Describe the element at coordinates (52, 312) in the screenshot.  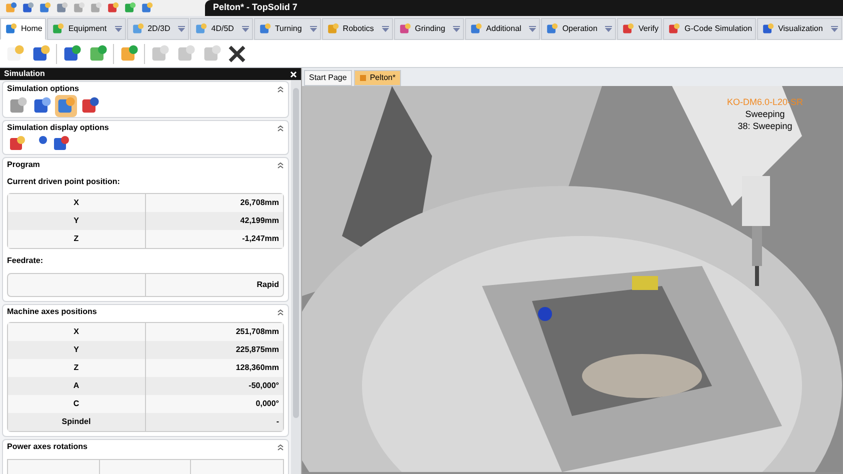
I see `section-title: Machine axes positions` at that location.